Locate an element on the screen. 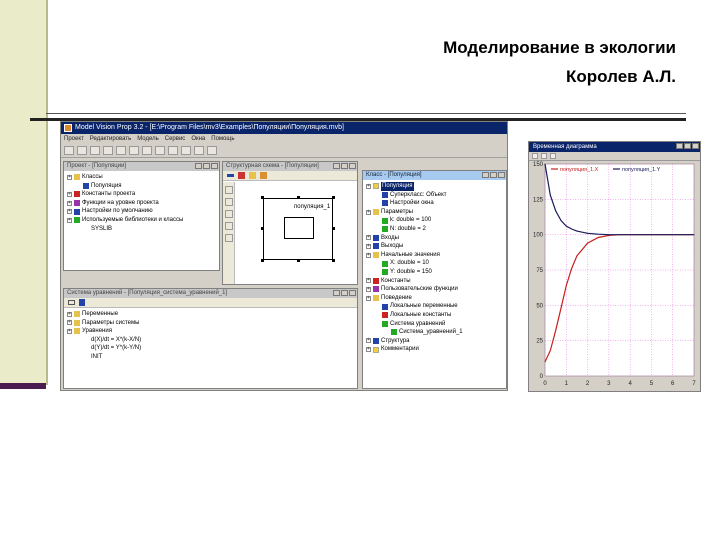  new-icon is located at coordinates (69, 150).